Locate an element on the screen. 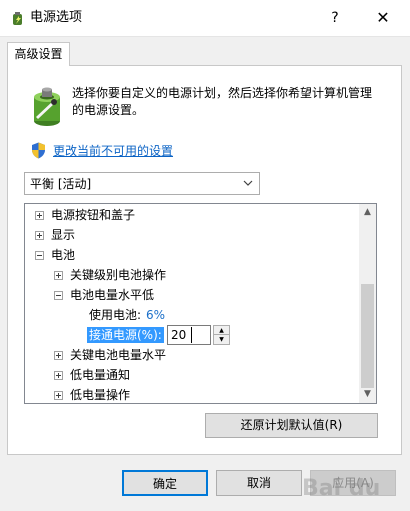  cancel-button: 取消 is located at coordinates (259, 483).